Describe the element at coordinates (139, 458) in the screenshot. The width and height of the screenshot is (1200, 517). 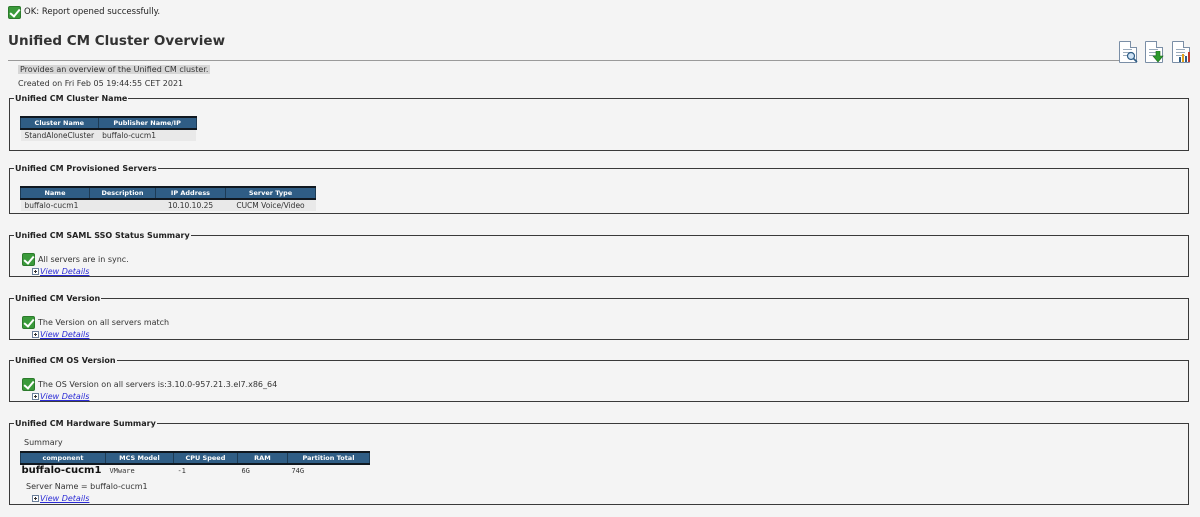
I see `column-header: MCS Model` at that location.